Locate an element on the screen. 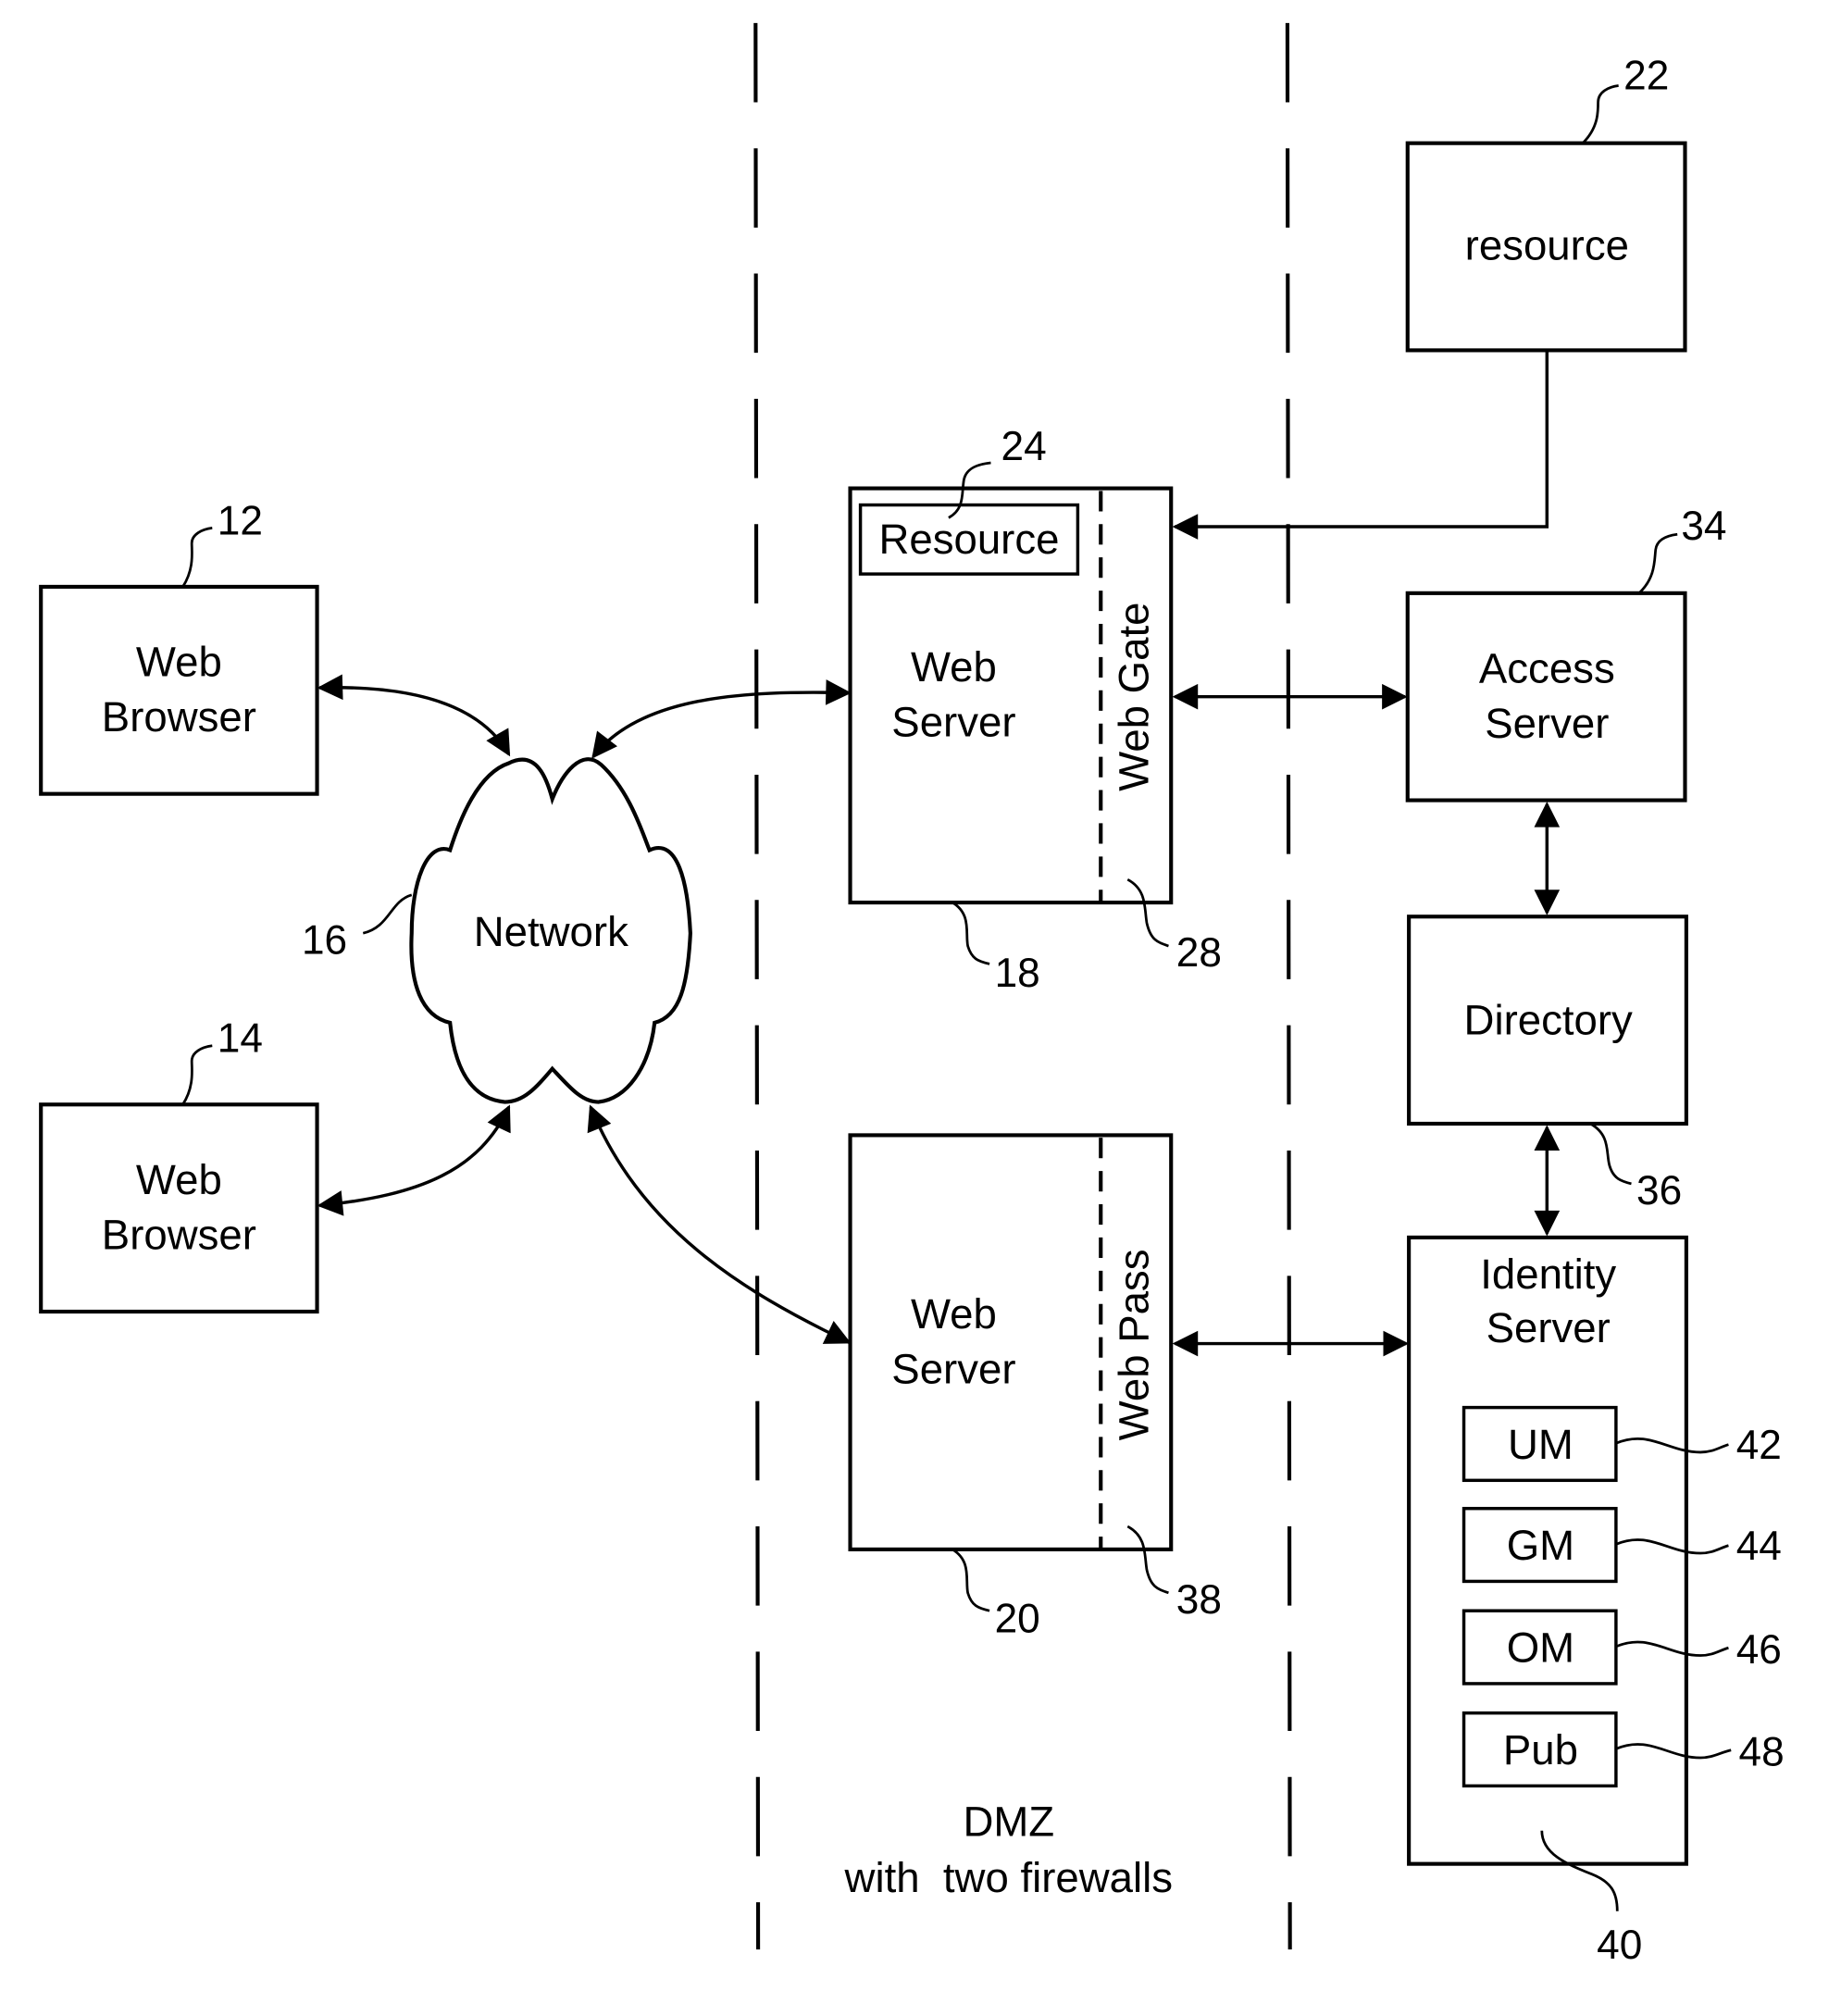 This screenshot has width=1841, height=2016. module-gm: GM is located at coordinates (1540, 1545).